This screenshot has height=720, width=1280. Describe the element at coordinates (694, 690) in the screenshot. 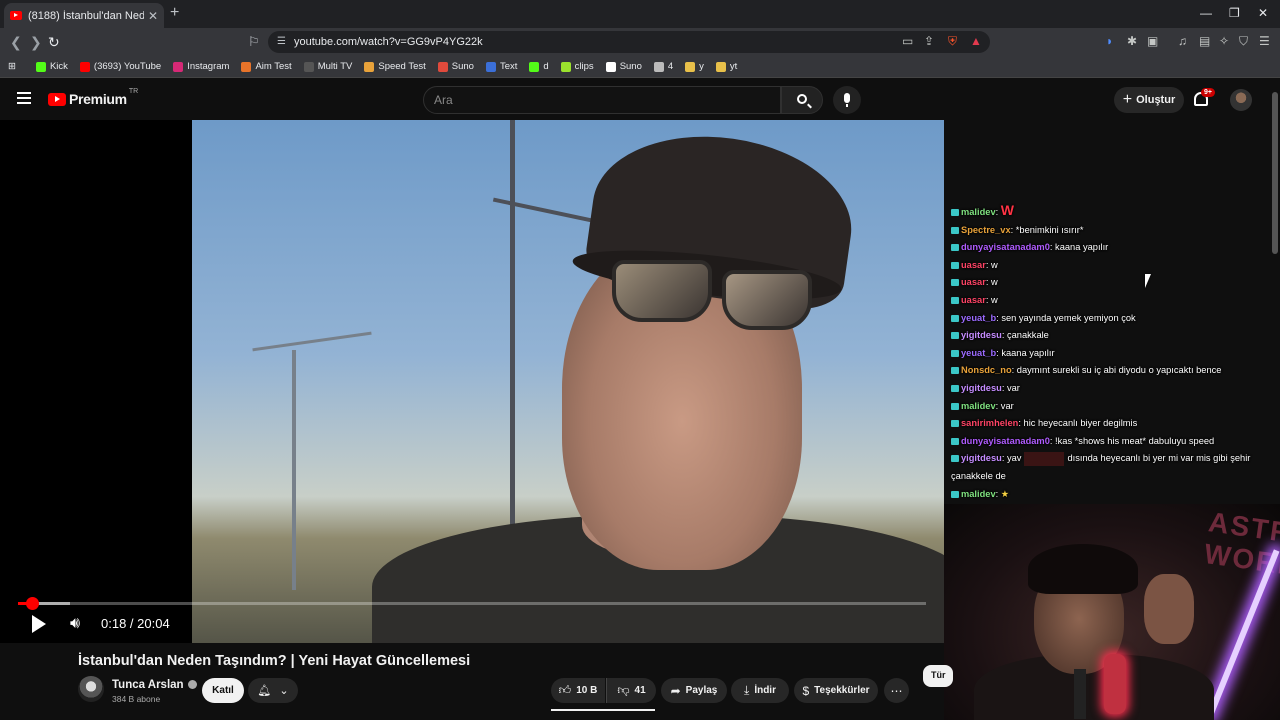

I see `share-button: ➦ Paylaş` at that location.